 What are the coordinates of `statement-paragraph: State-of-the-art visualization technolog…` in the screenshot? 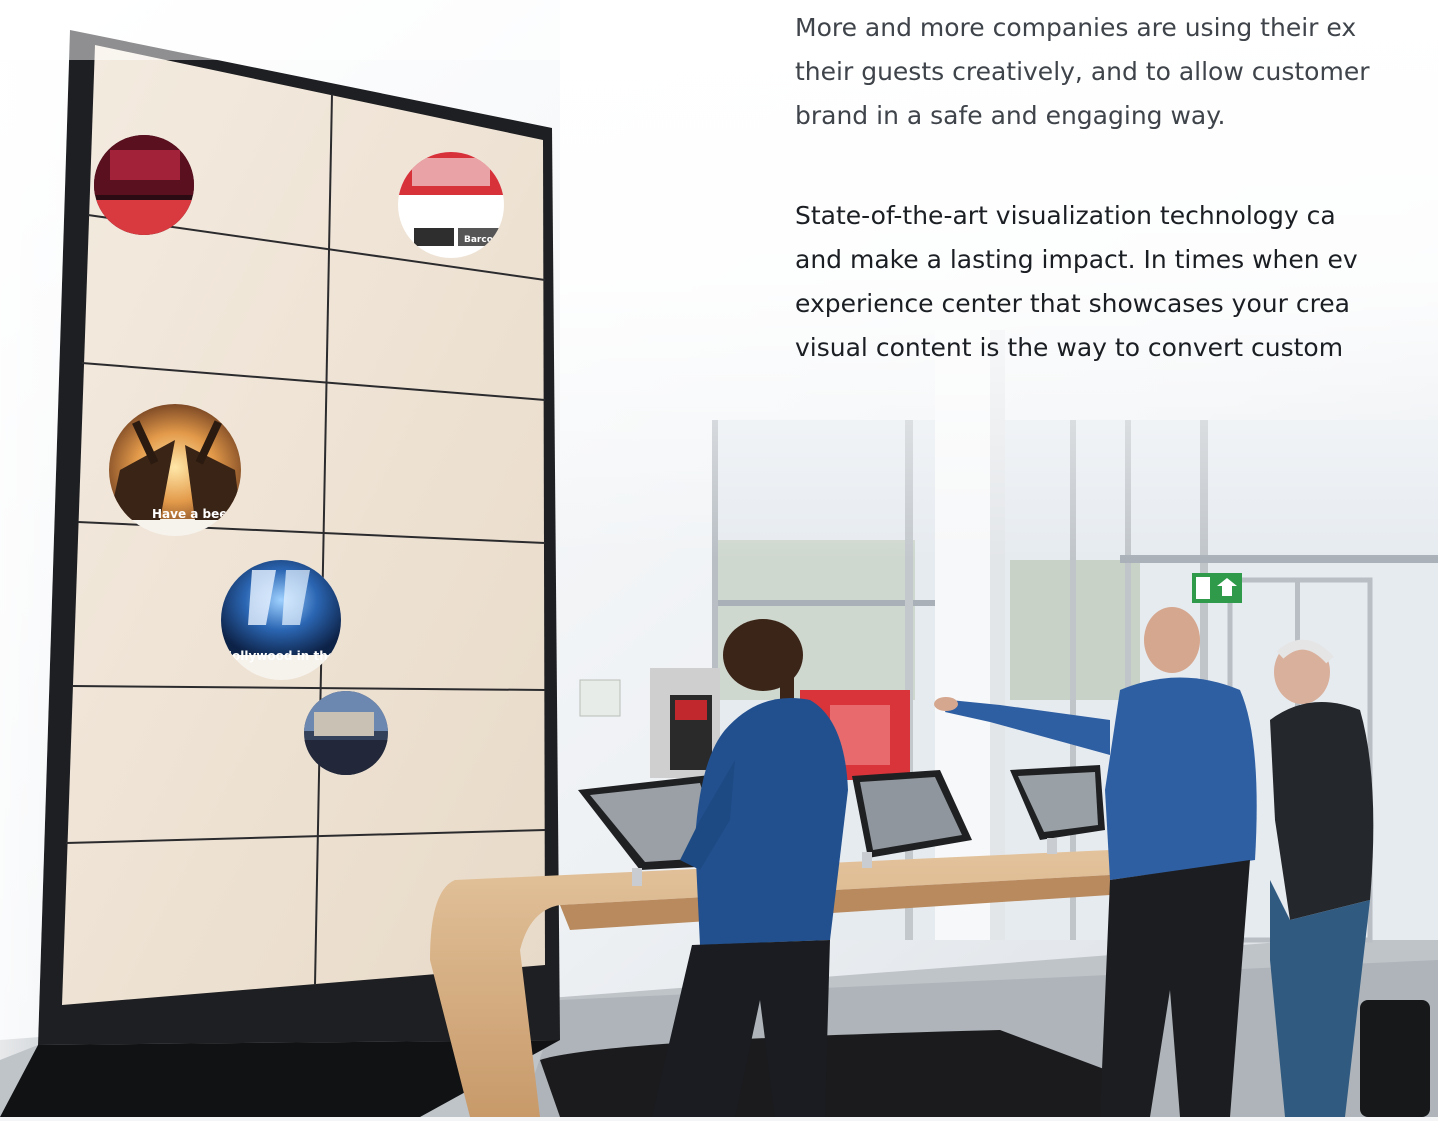 It's located at (1076, 281).